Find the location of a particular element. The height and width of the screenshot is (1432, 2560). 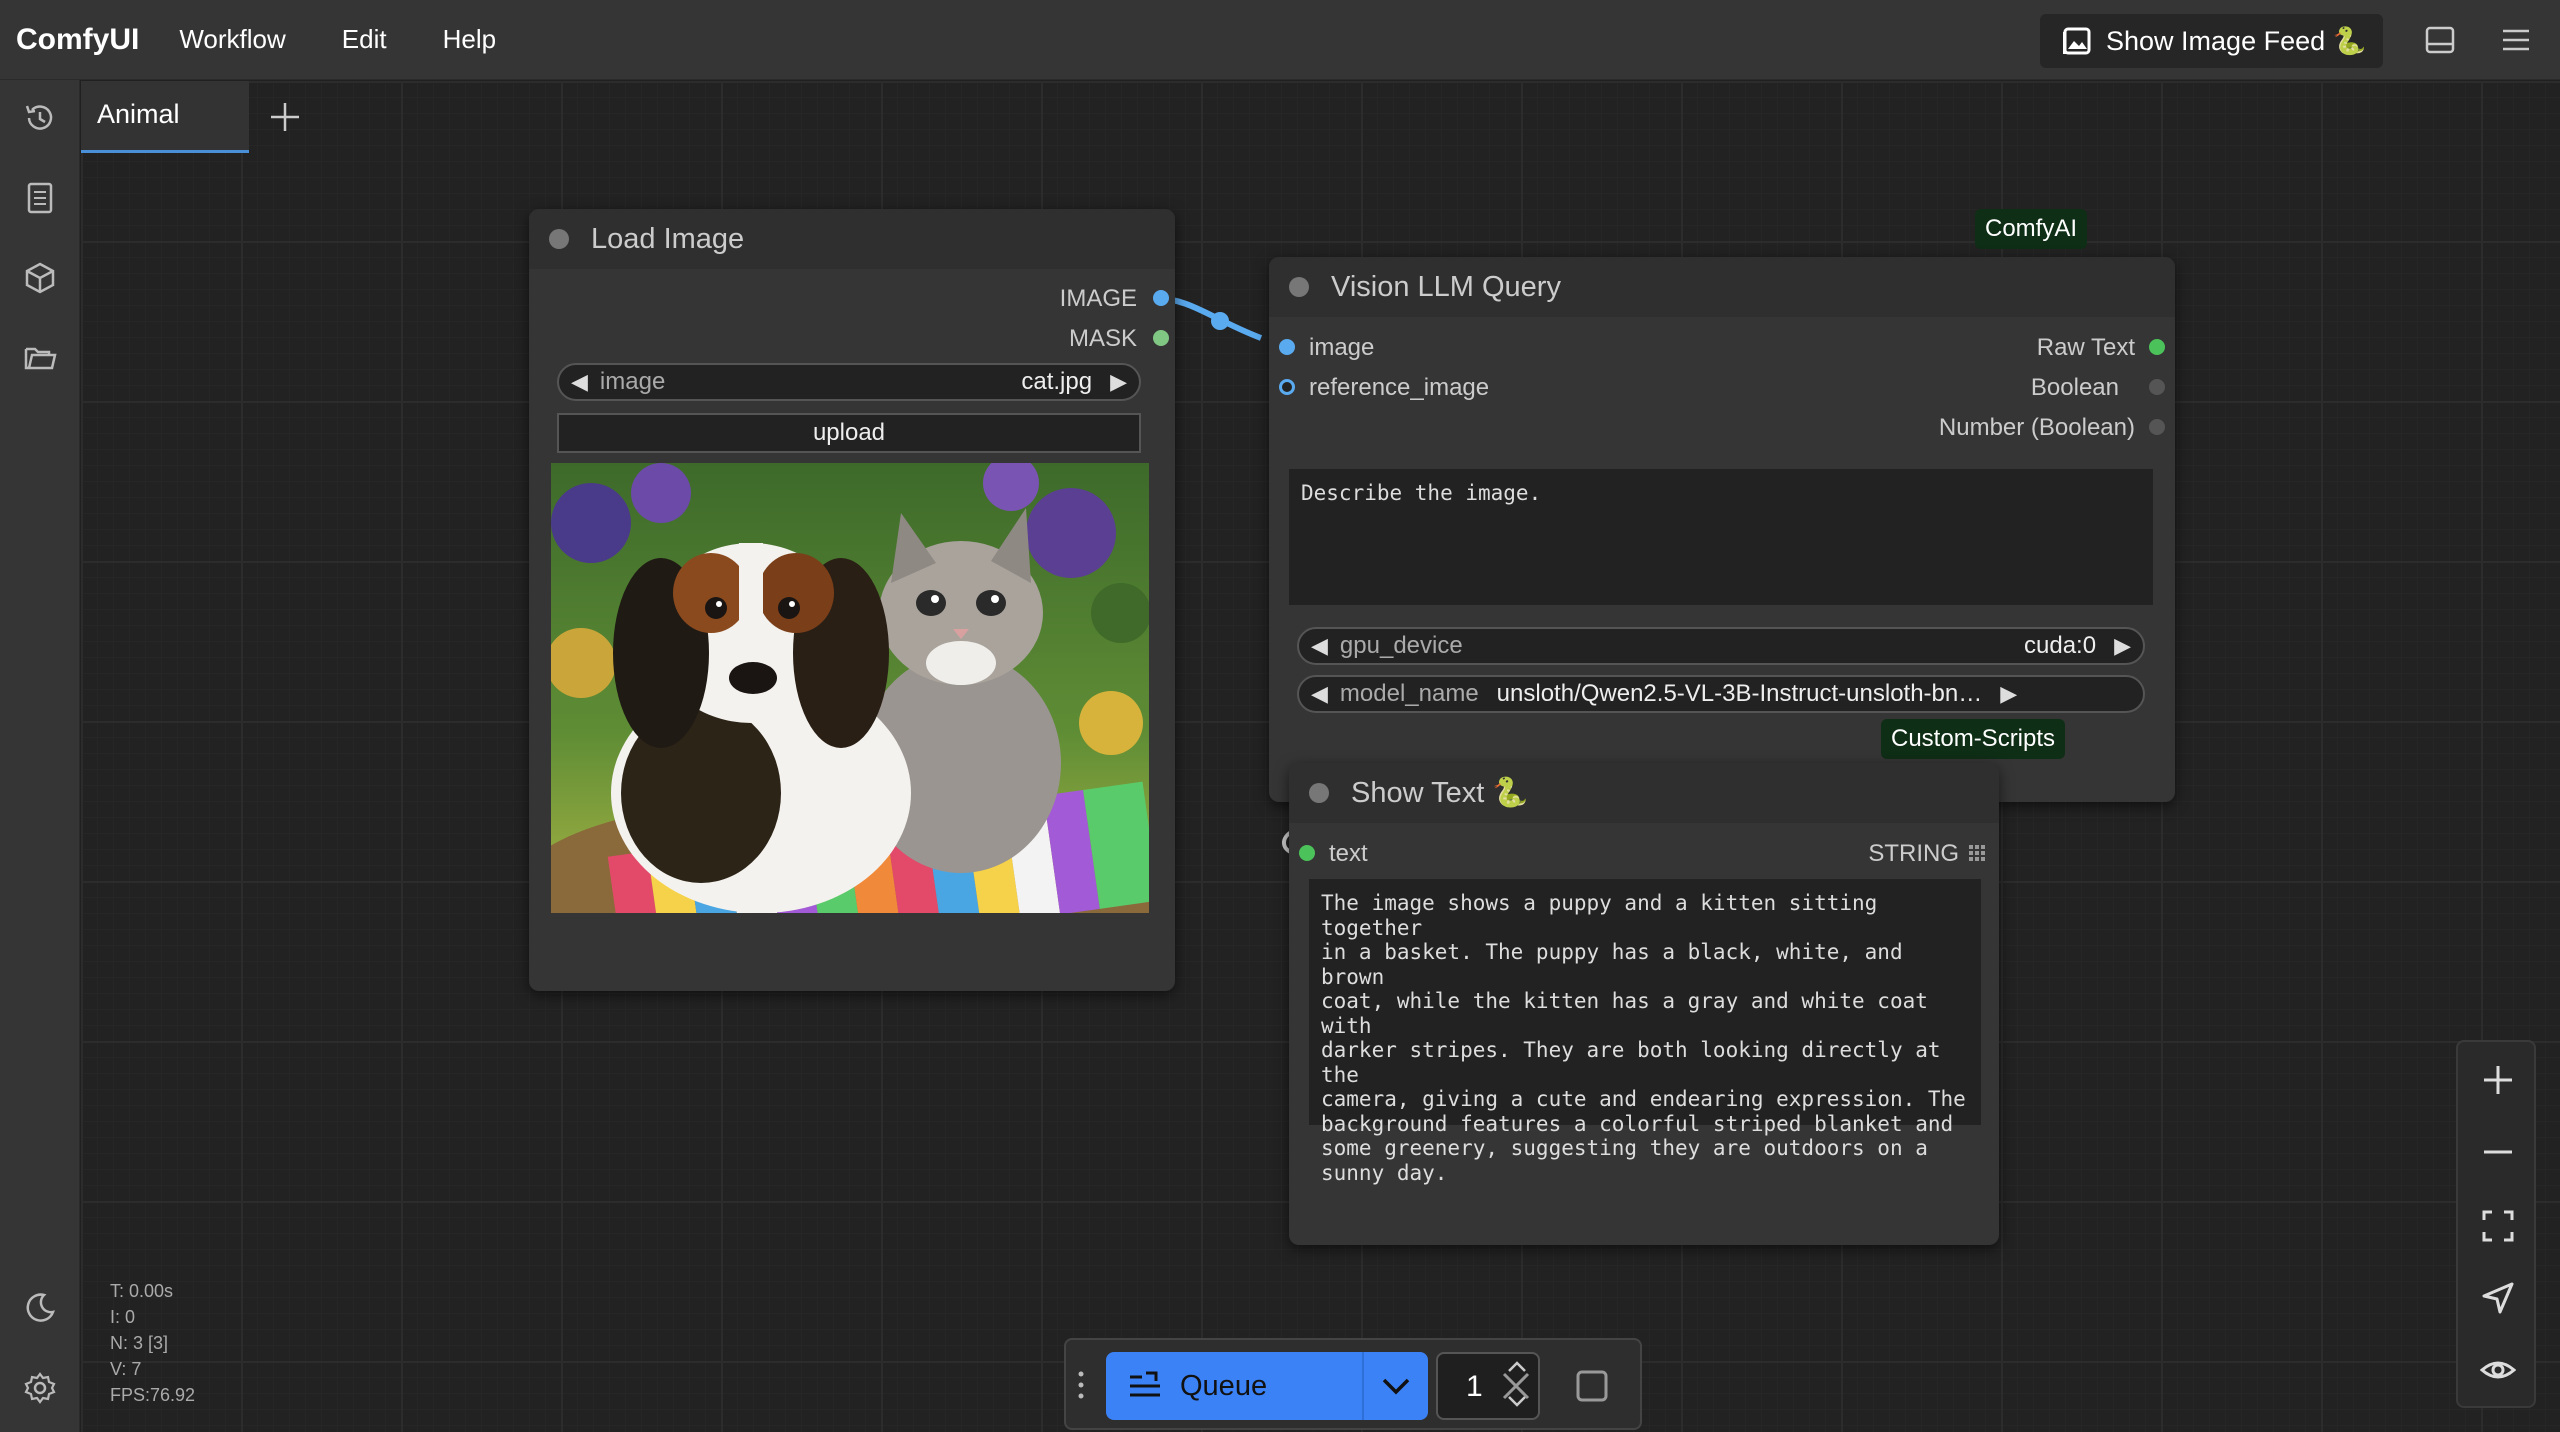

image-feed-icon is located at coordinates (2077, 41).